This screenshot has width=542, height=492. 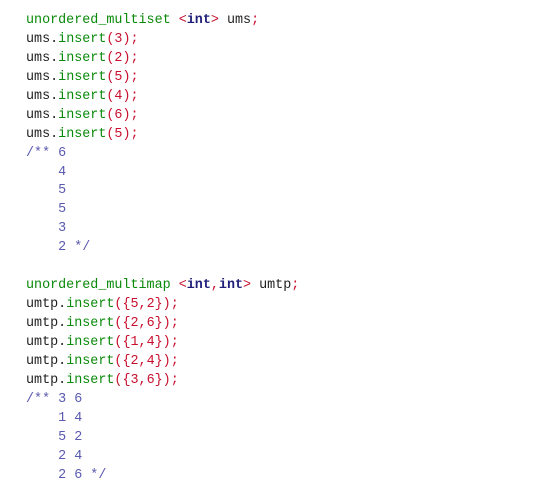 I want to click on multimap-insert-line: umtp.insert({1,4});, so click(x=162, y=343).